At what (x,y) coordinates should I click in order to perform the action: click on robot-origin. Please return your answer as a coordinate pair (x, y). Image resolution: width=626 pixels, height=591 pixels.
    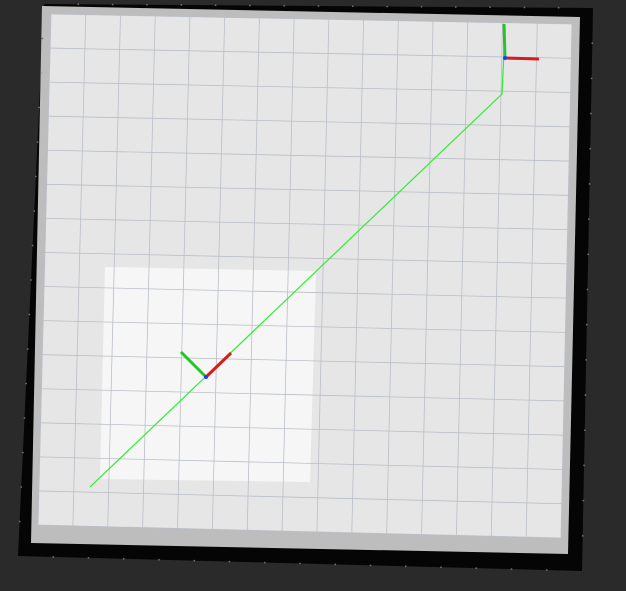
    Looking at the image, I should click on (206, 377).